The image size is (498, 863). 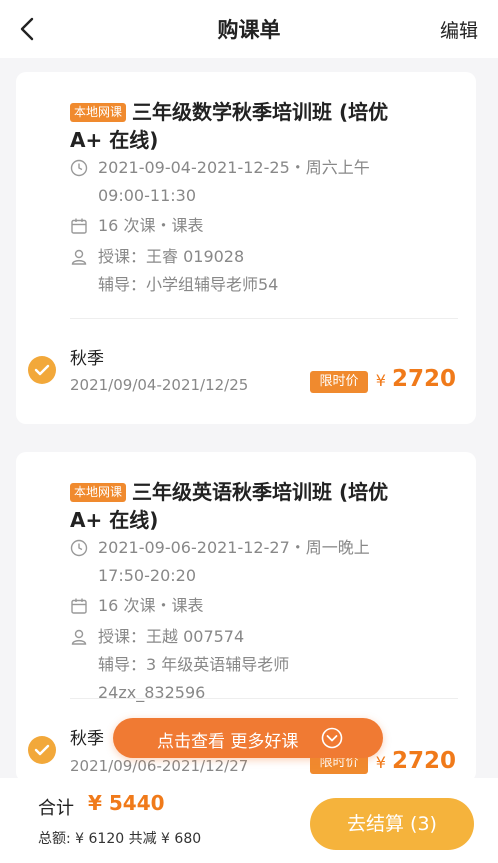 I want to click on term-dates: 2021/09/04-2021/12/25, so click(x=159, y=385).